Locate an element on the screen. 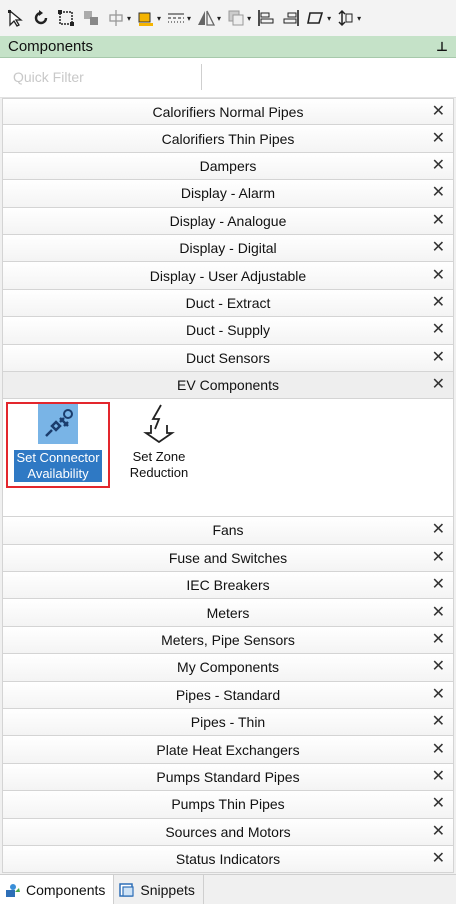 The height and width of the screenshot is (904, 456). align-right-button is located at coordinates (291, 18).